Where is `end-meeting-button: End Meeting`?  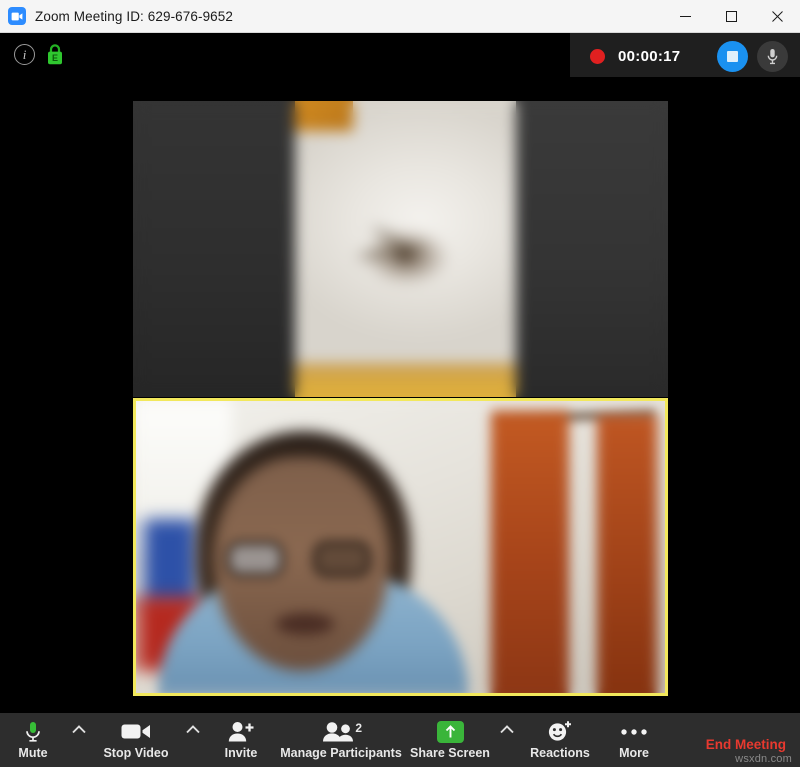
end-meeting-button: End Meeting is located at coordinates (746, 732).